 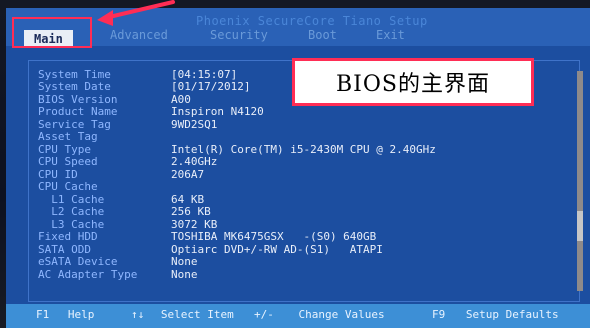 What do you see at coordinates (390, 35) in the screenshot?
I see `tab-exit: Exit` at bounding box center [390, 35].